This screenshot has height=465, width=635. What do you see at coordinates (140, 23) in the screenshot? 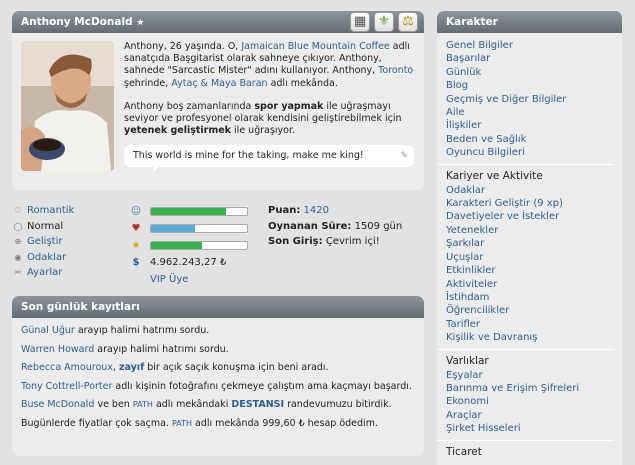
I see `favorite-star-icon: ★` at bounding box center [140, 23].